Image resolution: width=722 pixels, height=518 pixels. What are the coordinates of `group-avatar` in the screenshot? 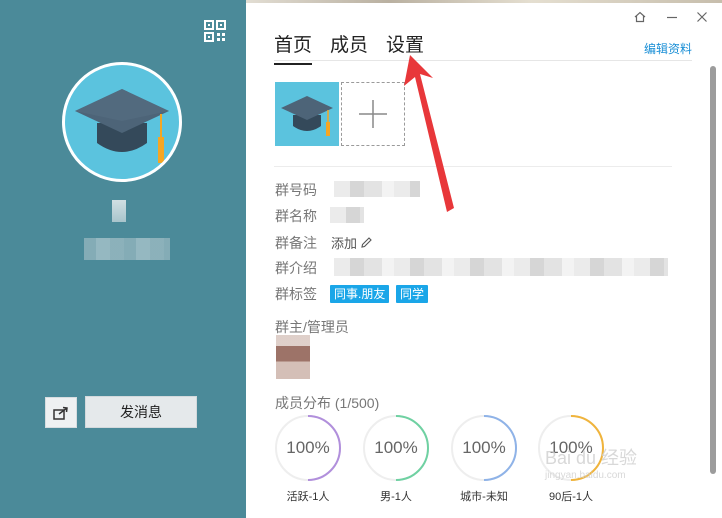 It's located at (122, 122).